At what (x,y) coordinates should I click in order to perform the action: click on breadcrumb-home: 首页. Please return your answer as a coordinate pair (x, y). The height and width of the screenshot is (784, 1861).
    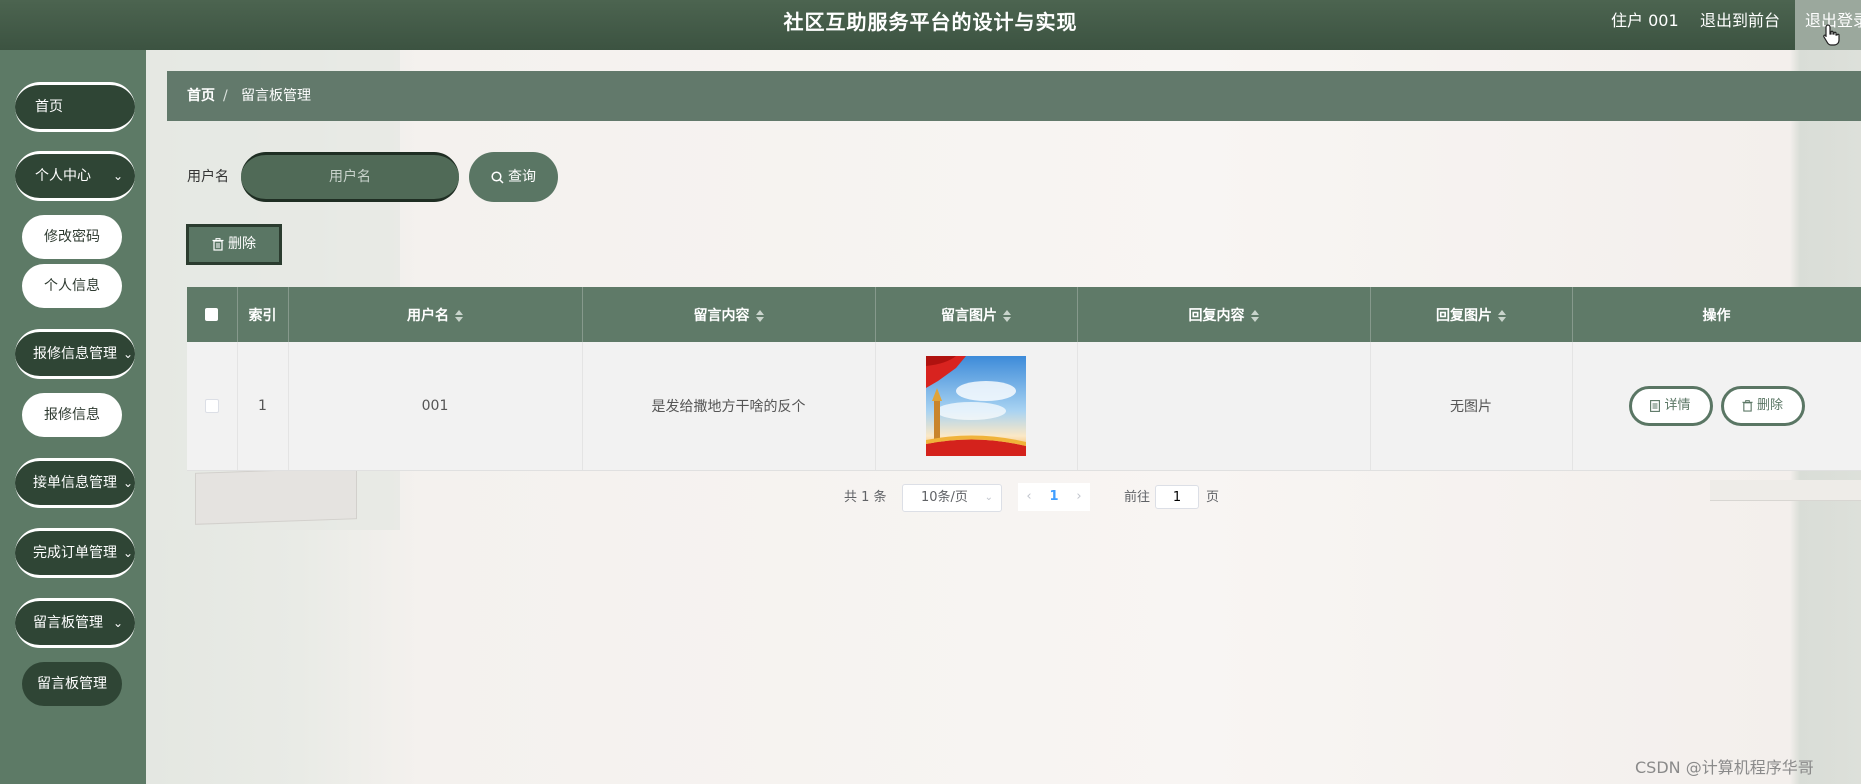
    Looking at the image, I should click on (201, 96).